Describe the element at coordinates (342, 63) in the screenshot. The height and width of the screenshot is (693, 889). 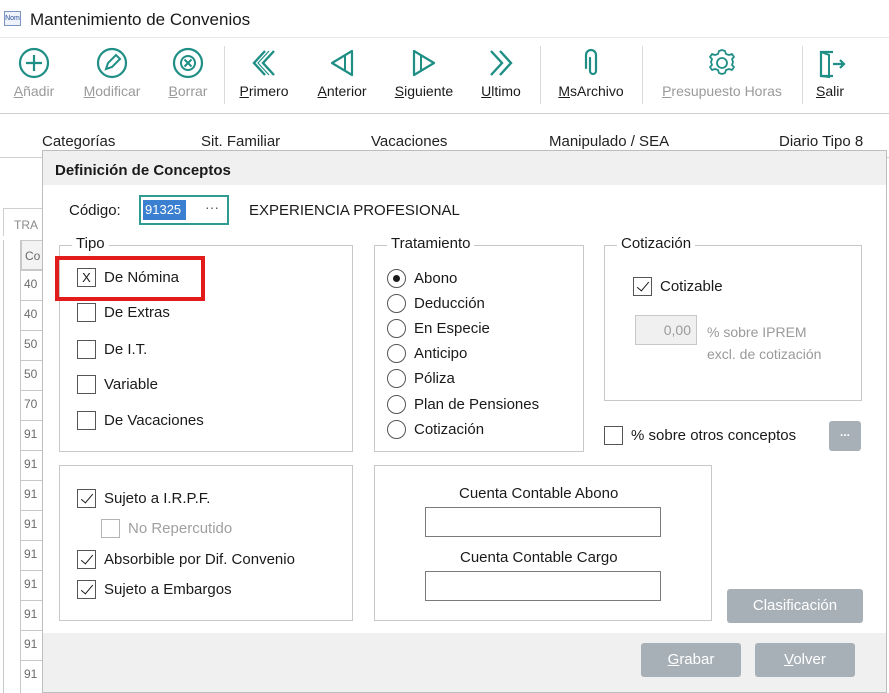
I see `triangle-left-icon` at that location.